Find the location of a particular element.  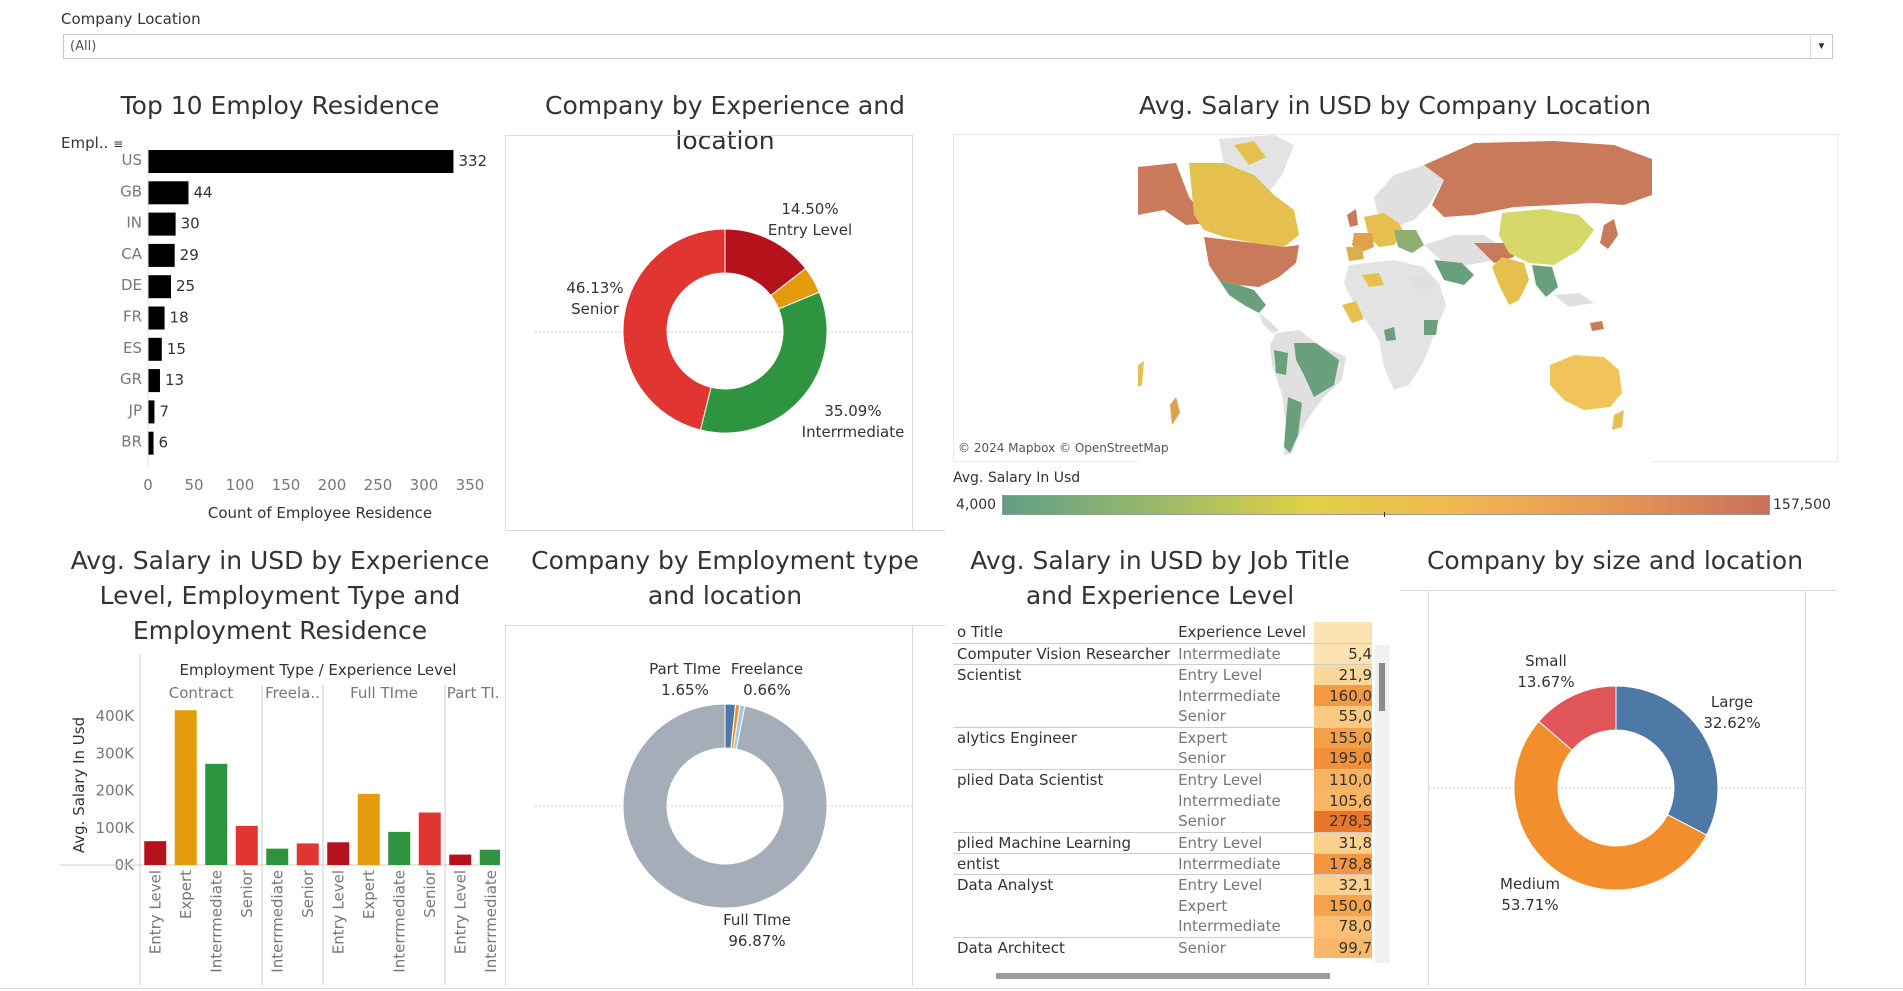

table-row: alytics Engineer Expert 155,0 is located at coordinates (1163, 737).